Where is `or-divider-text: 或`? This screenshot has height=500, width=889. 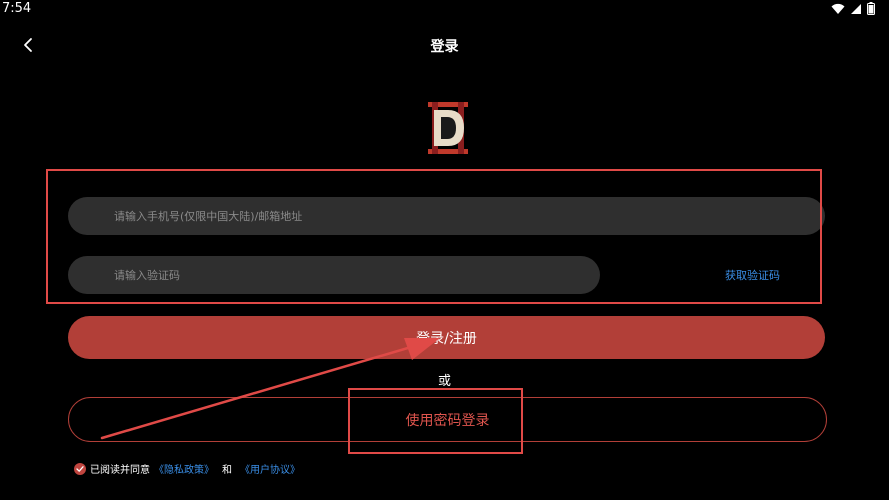
or-divider-text: 或 is located at coordinates (444, 381).